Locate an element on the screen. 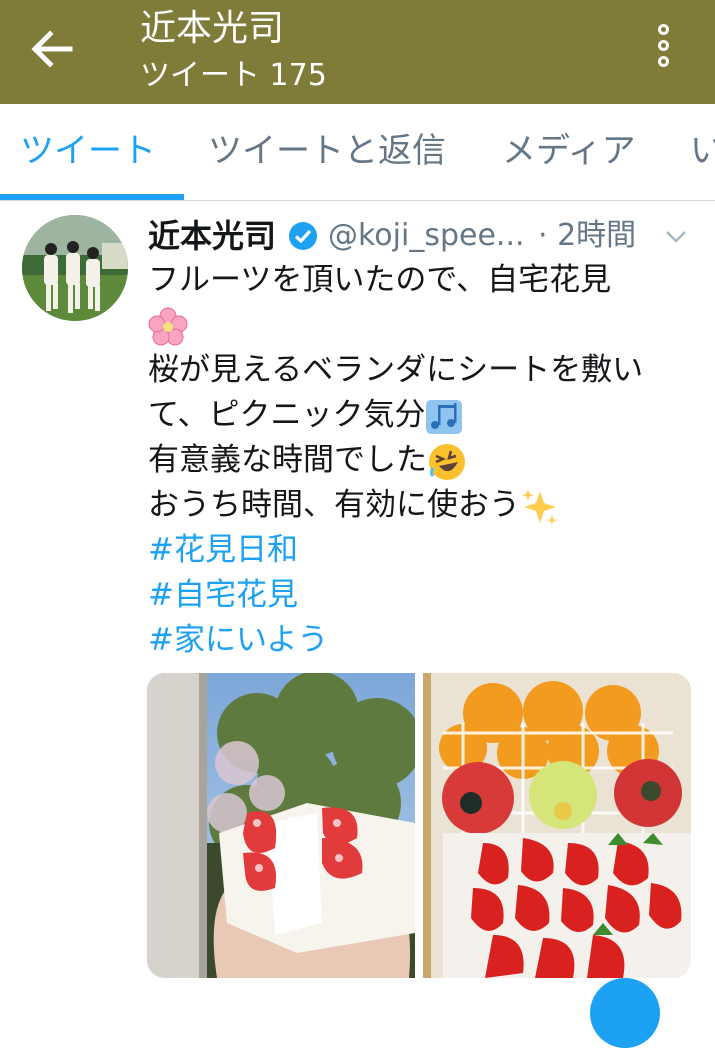 This screenshot has height=1048, width=715. rolling-laughing-icon is located at coordinates (447, 461).